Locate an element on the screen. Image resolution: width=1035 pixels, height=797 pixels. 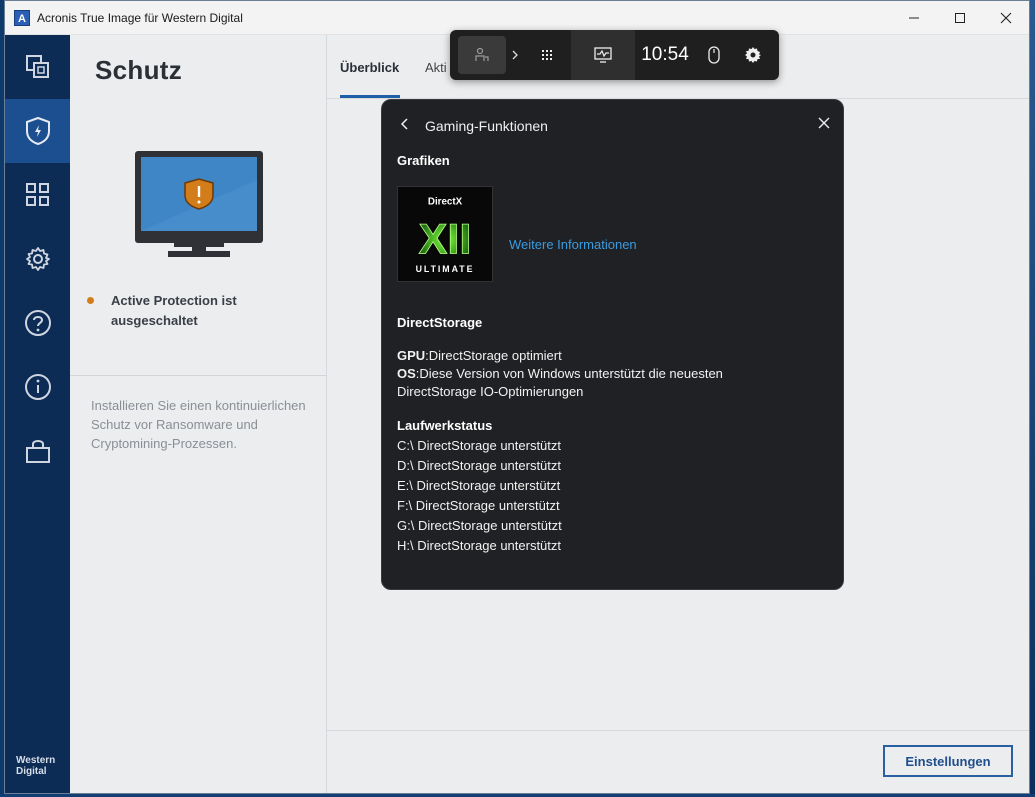
sidebar-item-backup is located at coordinates (37, 67).